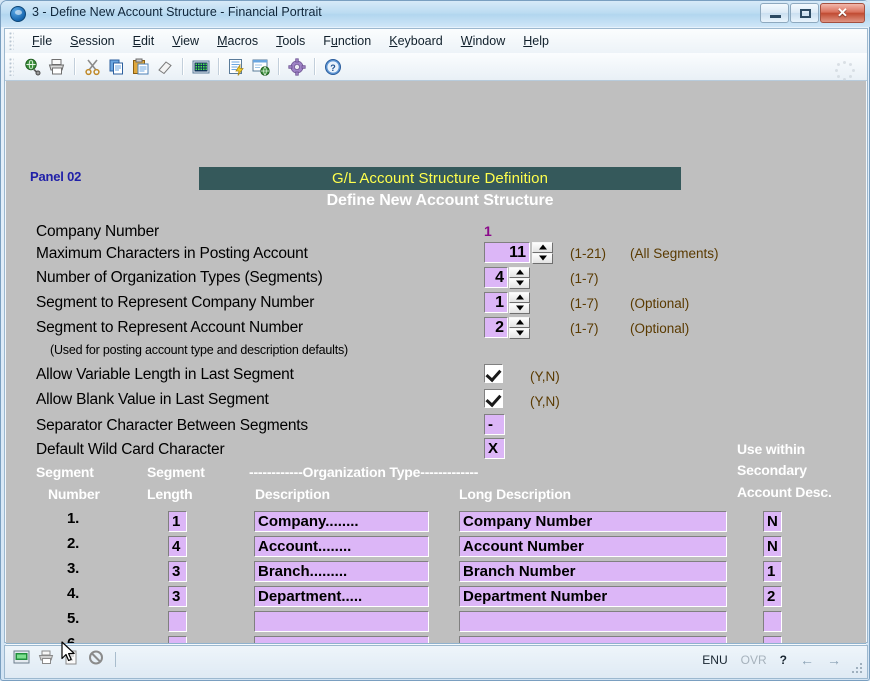  Describe the element at coordinates (772, 596) in the screenshot. I see `input-use-within: 2` at that location.